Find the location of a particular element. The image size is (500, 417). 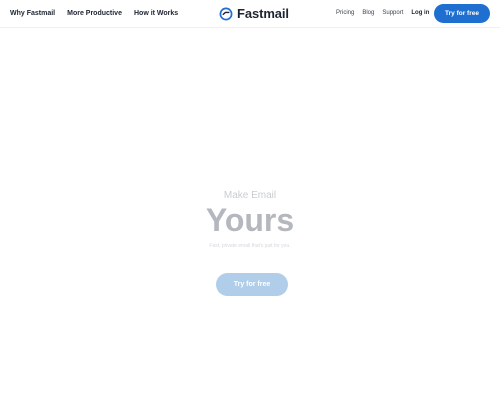

hero-headline: Yours is located at coordinates (250, 220).